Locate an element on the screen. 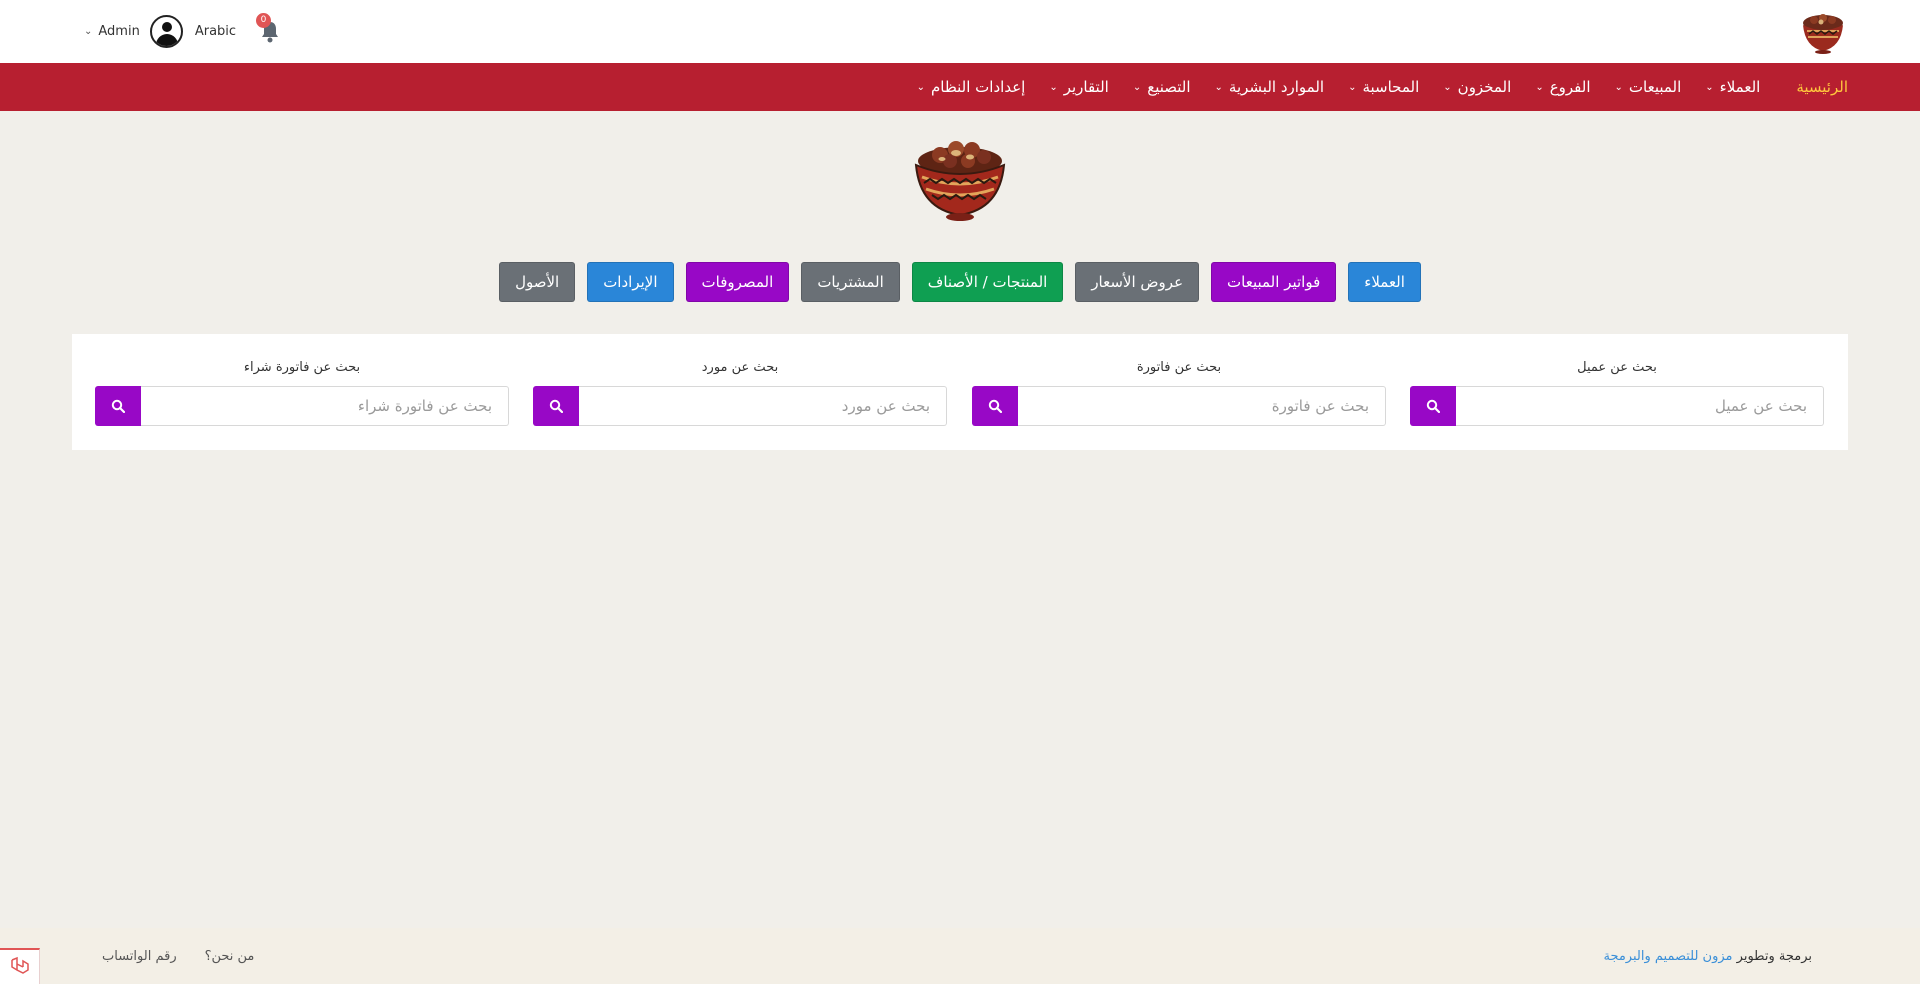 The height and width of the screenshot is (984, 1920). nav-item-home: الرئيسية is located at coordinates (1822, 87).